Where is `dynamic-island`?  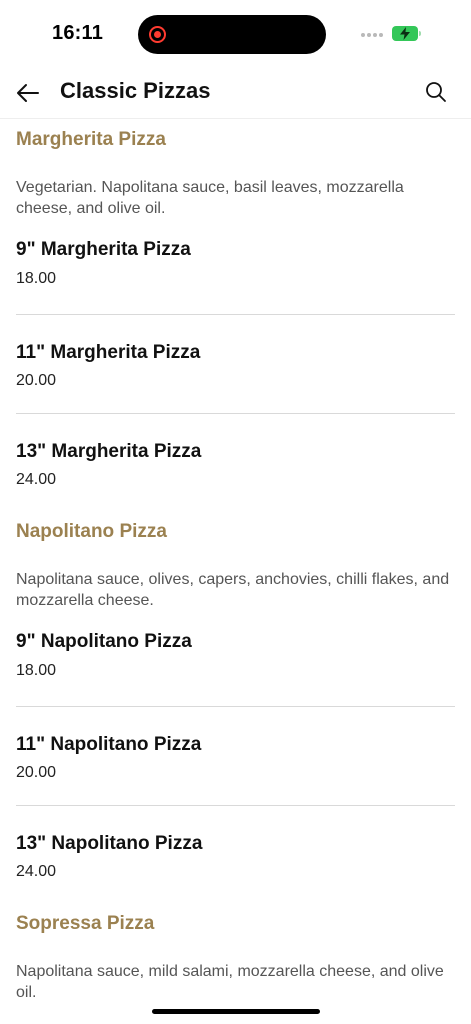
dynamic-island is located at coordinates (232, 34).